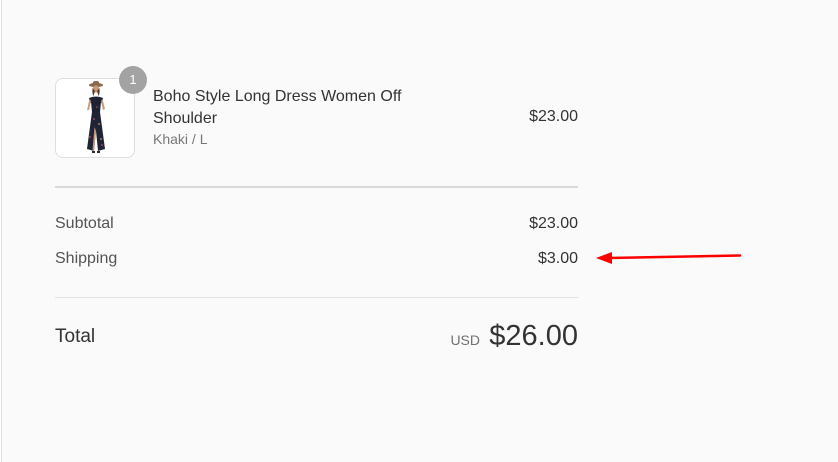 The image size is (838, 462). Describe the element at coordinates (533, 336) in the screenshot. I see `total-amount: $26.00` at that location.